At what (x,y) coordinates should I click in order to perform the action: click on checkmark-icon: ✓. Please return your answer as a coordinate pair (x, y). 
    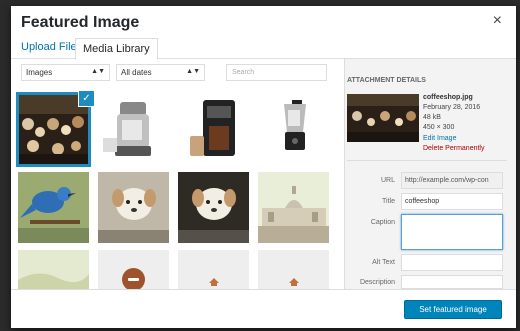
    Looking at the image, I should click on (86, 98).